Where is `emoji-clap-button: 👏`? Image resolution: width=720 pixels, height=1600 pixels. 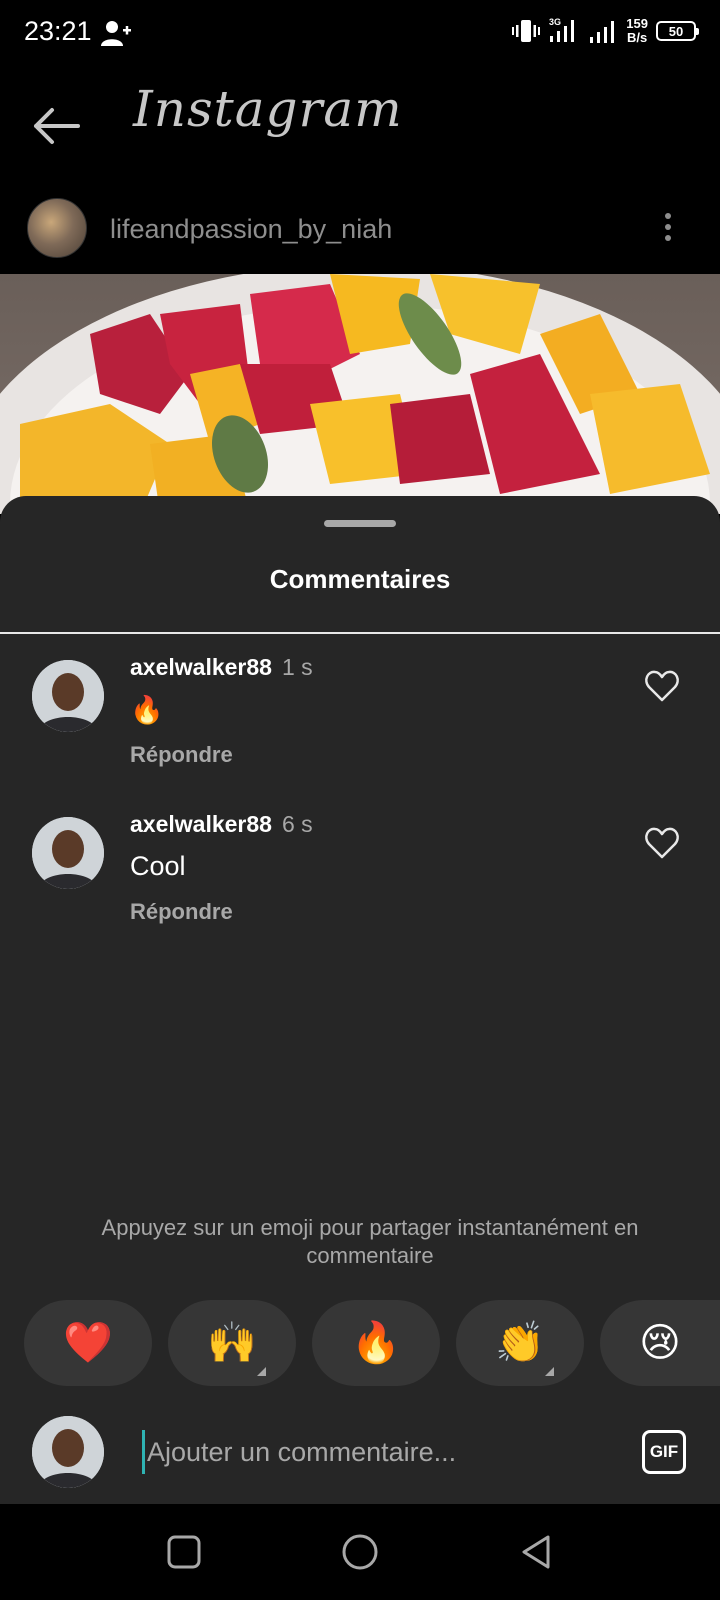
emoji-clap-button: 👏 is located at coordinates (520, 1343).